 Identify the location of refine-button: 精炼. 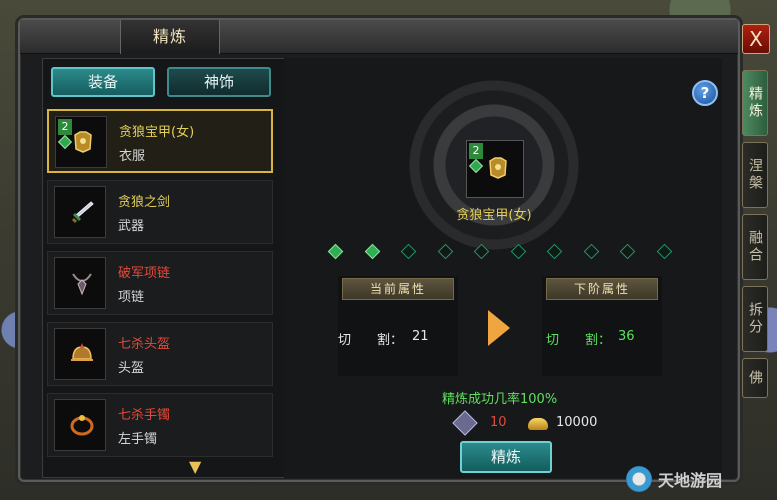
(506, 457).